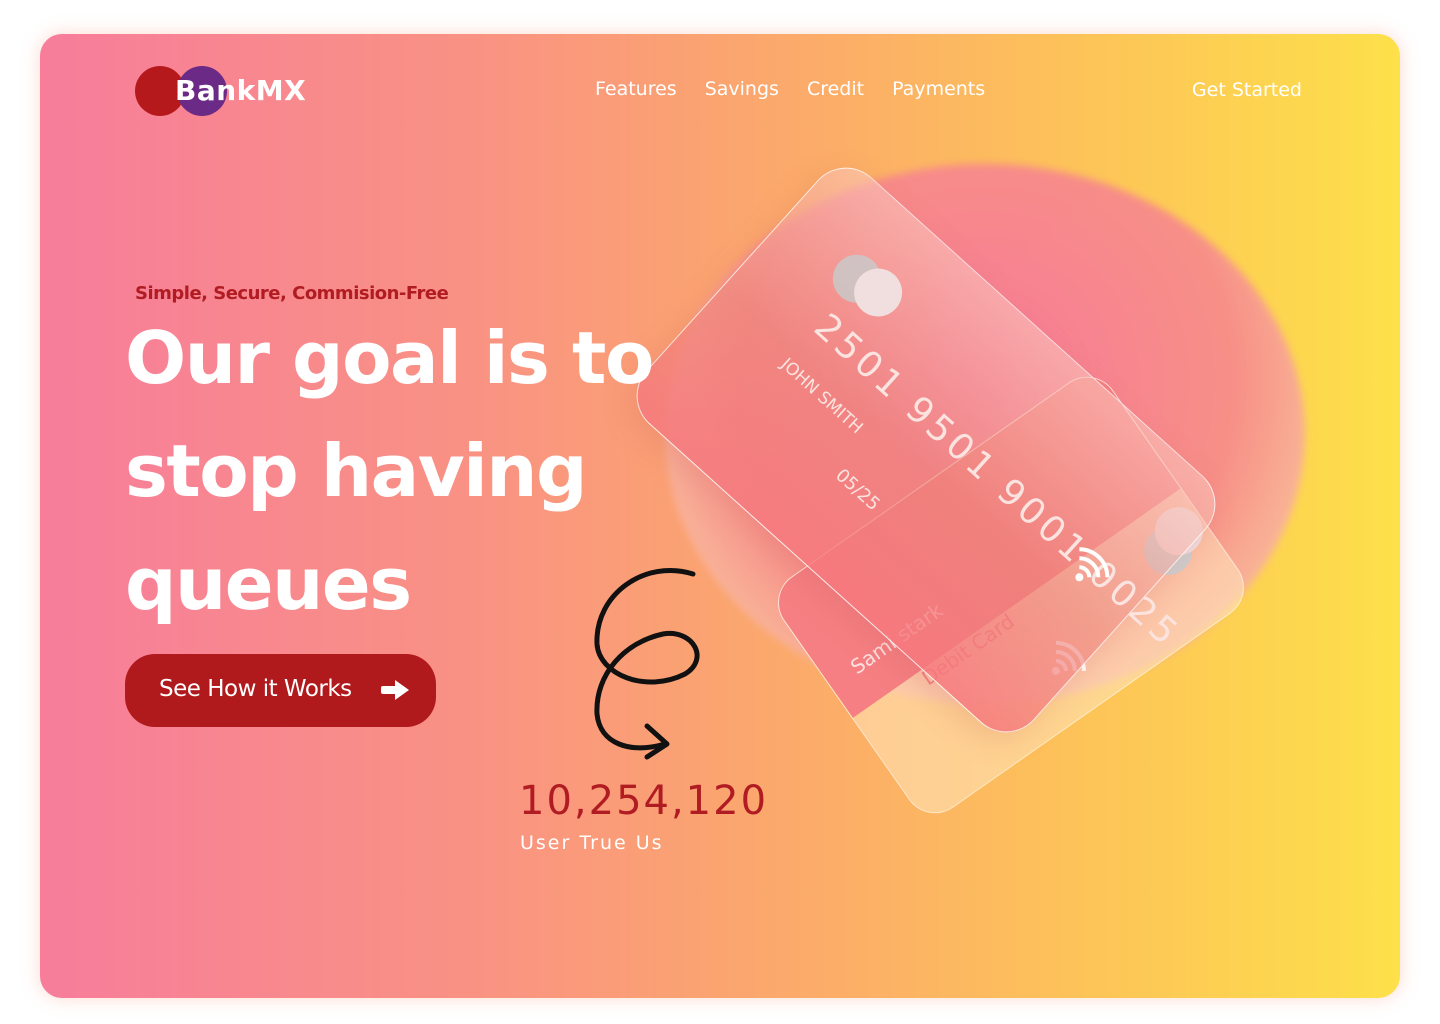  What do you see at coordinates (395, 690) in the screenshot?
I see `arrow-right-icon` at bounding box center [395, 690].